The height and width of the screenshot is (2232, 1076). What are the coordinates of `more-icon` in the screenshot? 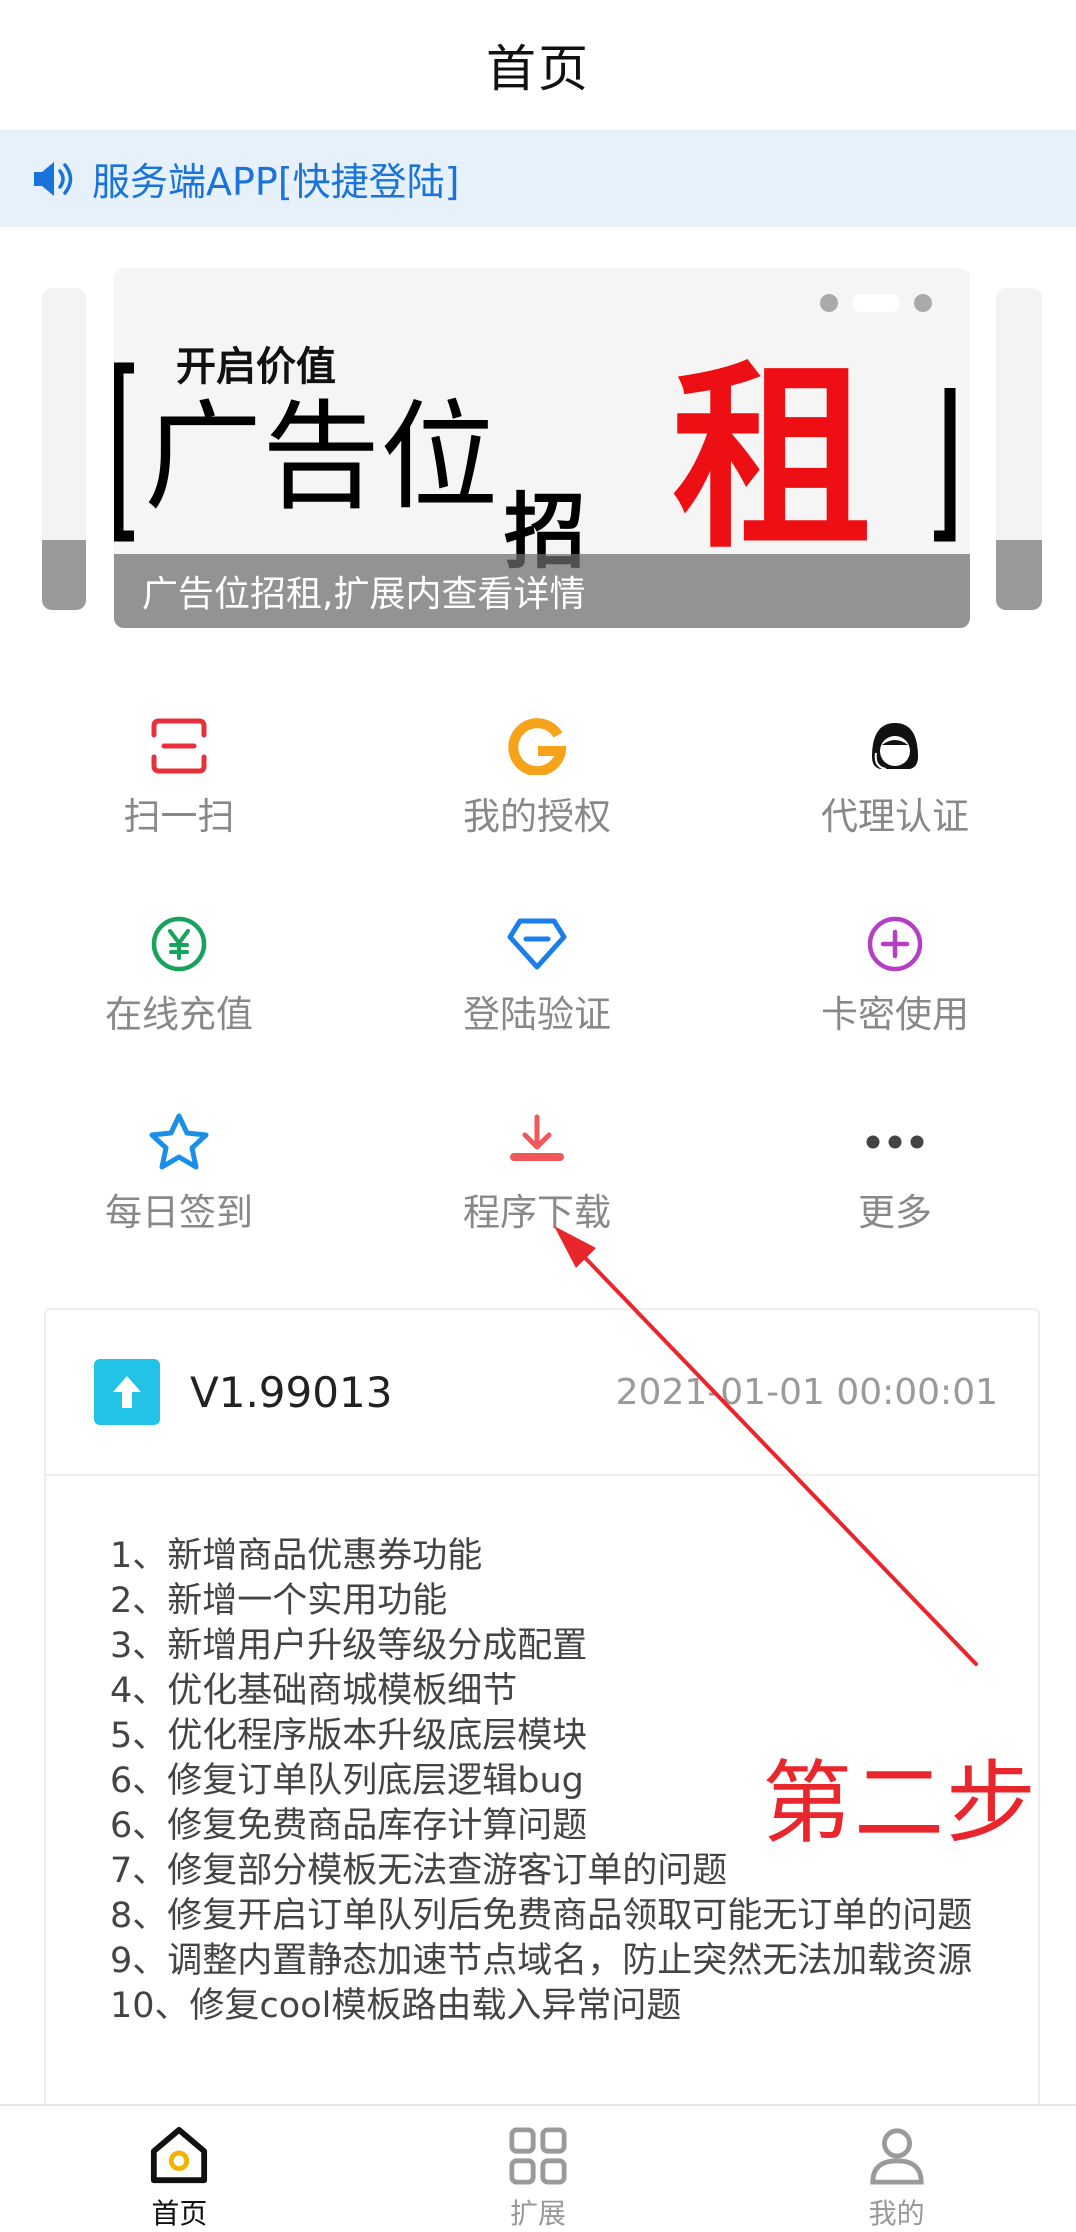 It's located at (895, 1142).